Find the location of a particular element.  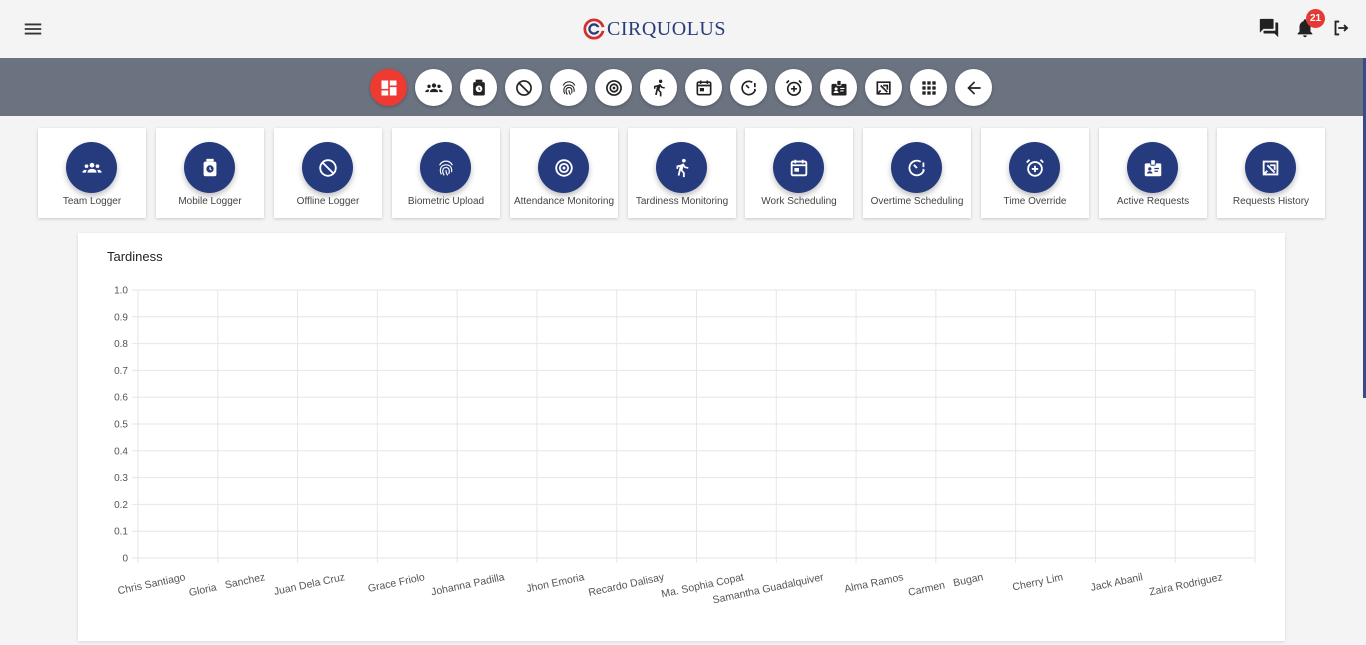

toolbar-offline-button is located at coordinates (523, 87).